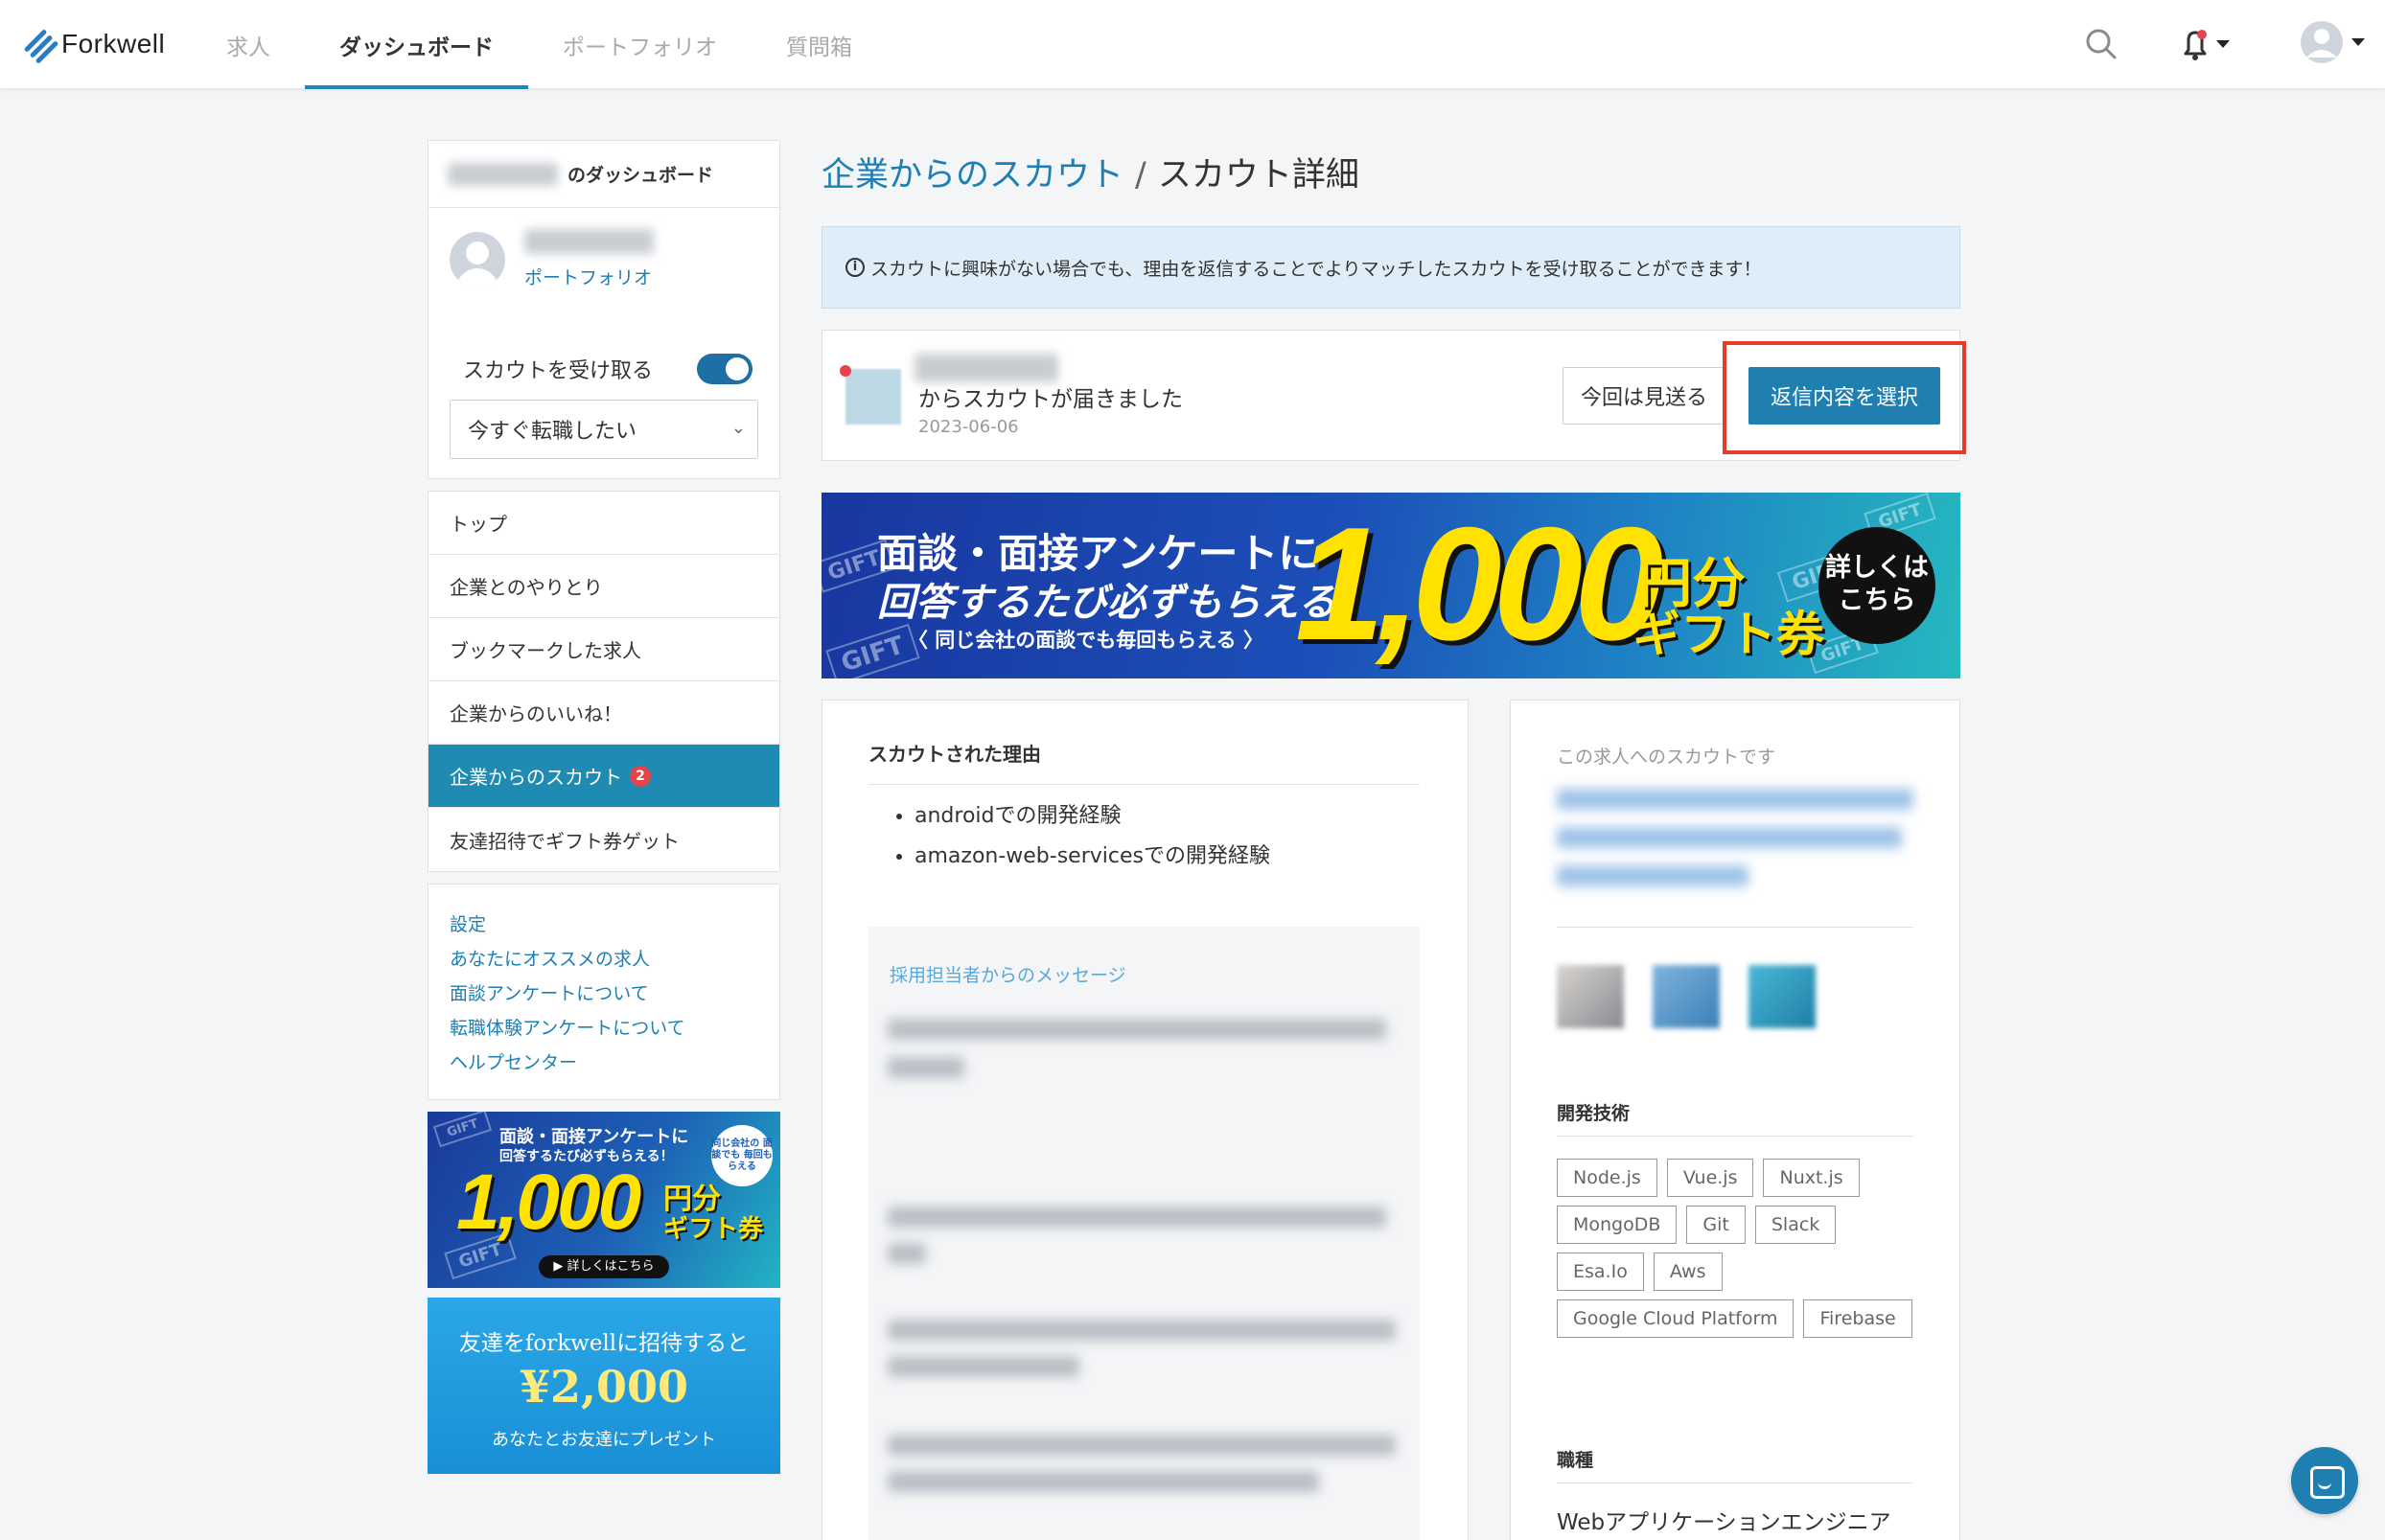 This screenshot has width=2385, height=1540. Describe the element at coordinates (1601, 1272) in the screenshot. I see `tech-tag: Esa.Io` at that location.